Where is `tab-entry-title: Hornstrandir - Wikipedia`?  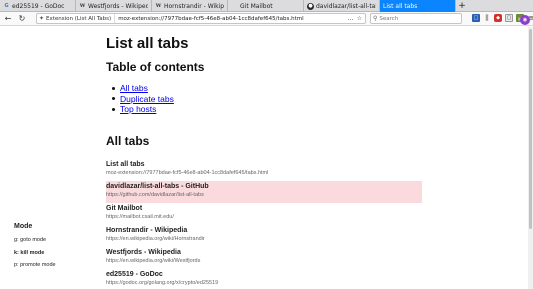 tab-entry-title: Hornstrandir - Wikipedia is located at coordinates (147, 230).